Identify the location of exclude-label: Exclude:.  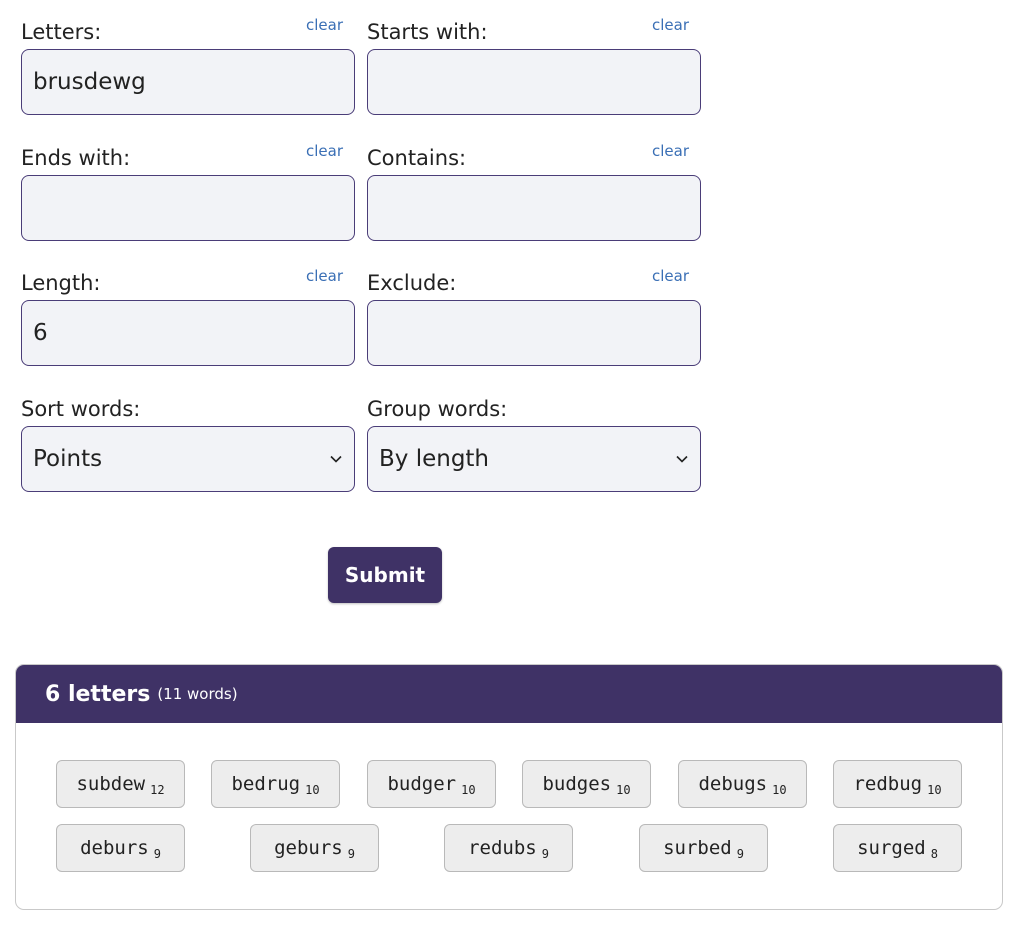
(412, 283).